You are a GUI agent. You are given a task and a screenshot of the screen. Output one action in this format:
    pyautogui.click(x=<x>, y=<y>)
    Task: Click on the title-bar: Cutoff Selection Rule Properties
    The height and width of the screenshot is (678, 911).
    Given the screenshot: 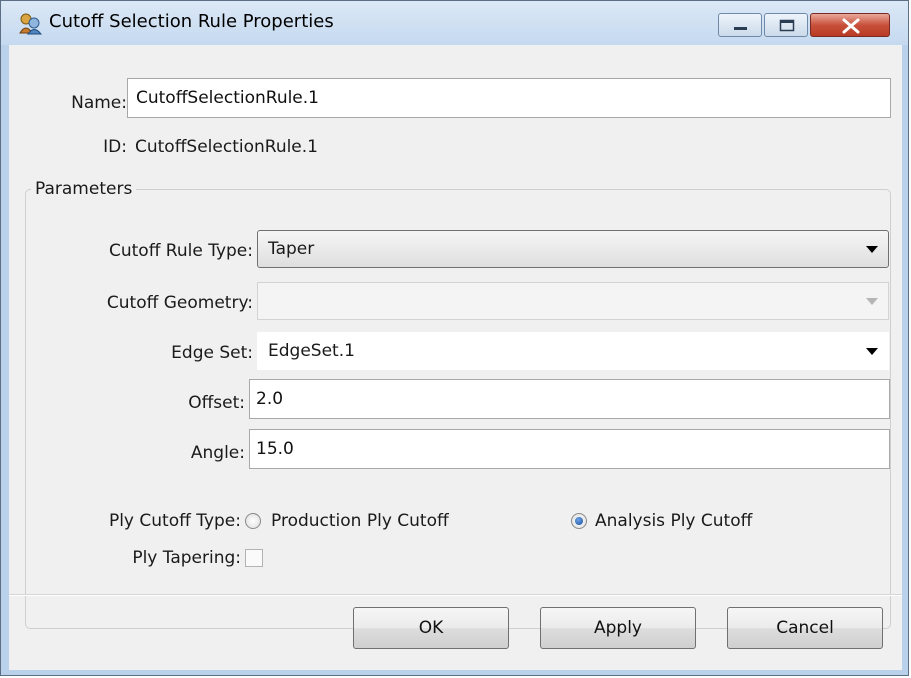 What is the action you would take?
    pyautogui.click(x=454, y=23)
    